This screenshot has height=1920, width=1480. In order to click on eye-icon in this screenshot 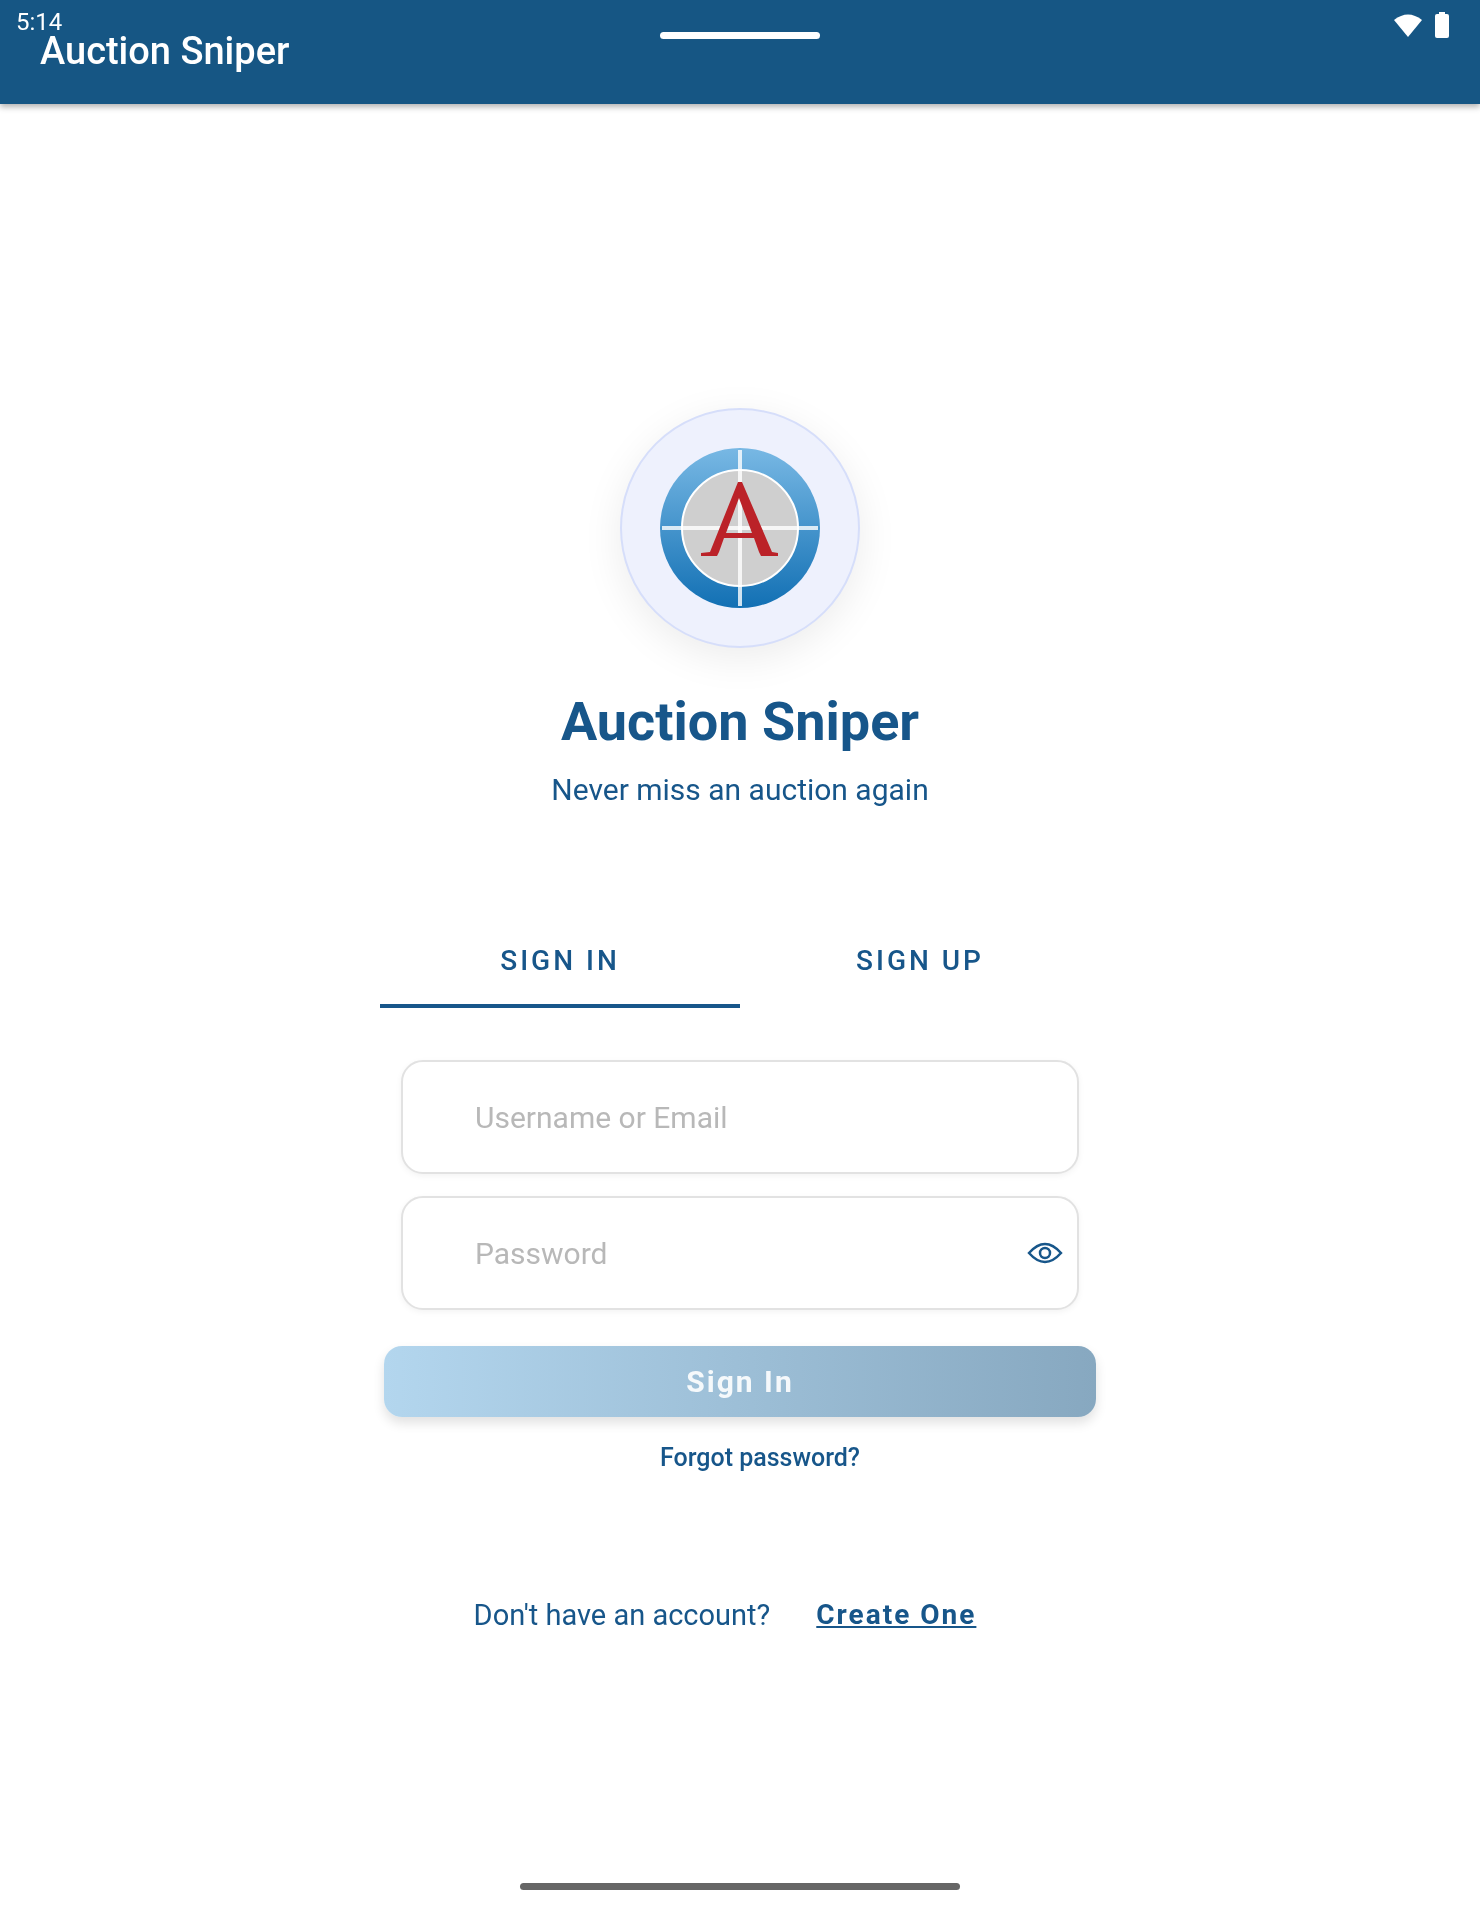, I will do `click(1045, 1253)`.